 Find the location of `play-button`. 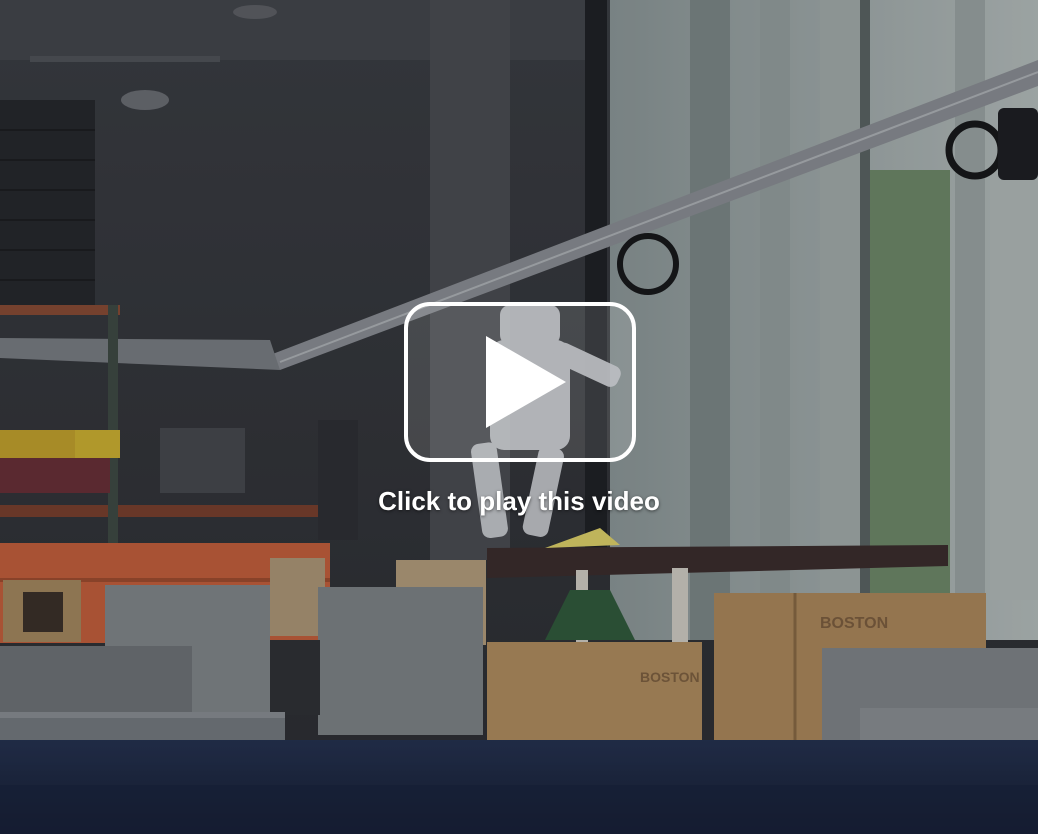

play-button is located at coordinates (520, 382).